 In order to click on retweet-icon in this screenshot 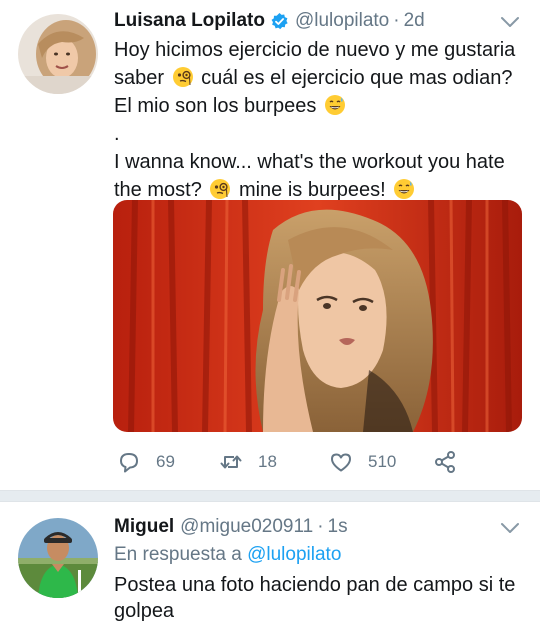, I will do `click(231, 462)`.